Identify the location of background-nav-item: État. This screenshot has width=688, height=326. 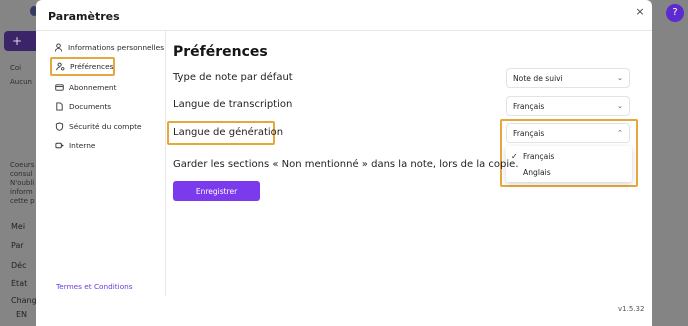
(19, 283).